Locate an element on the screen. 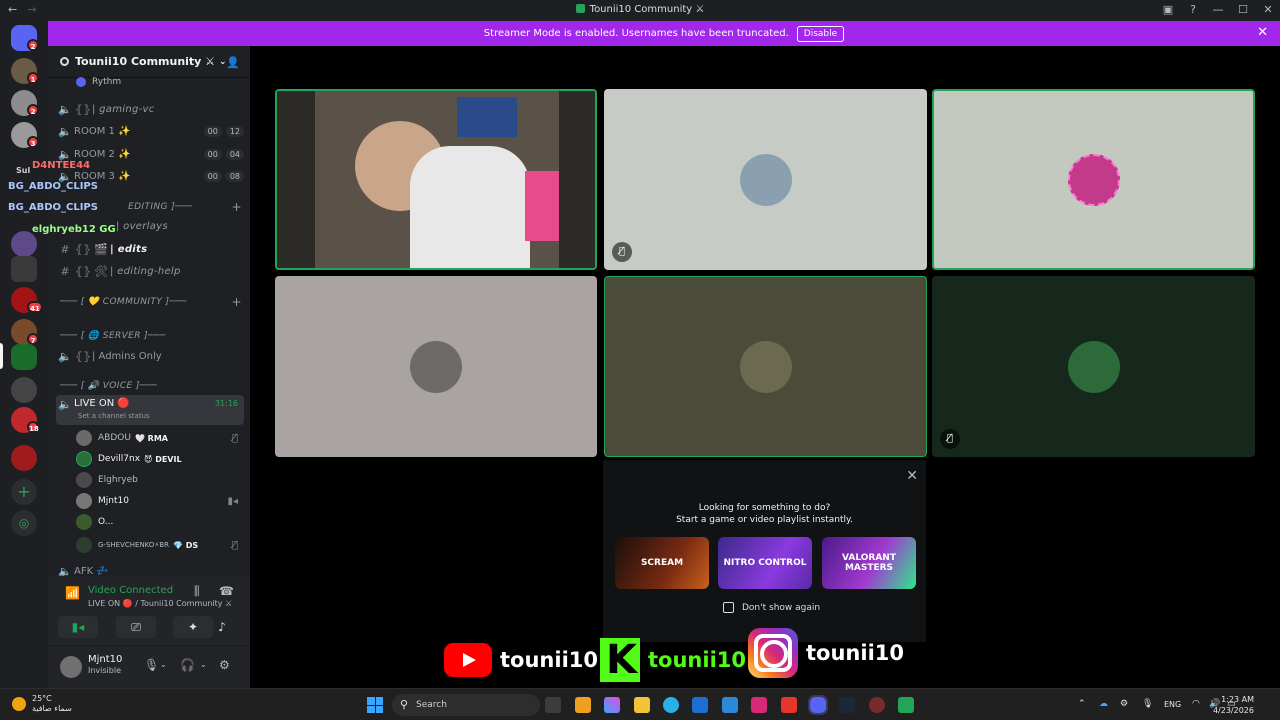  video-tile-streamer is located at coordinates (436, 179).